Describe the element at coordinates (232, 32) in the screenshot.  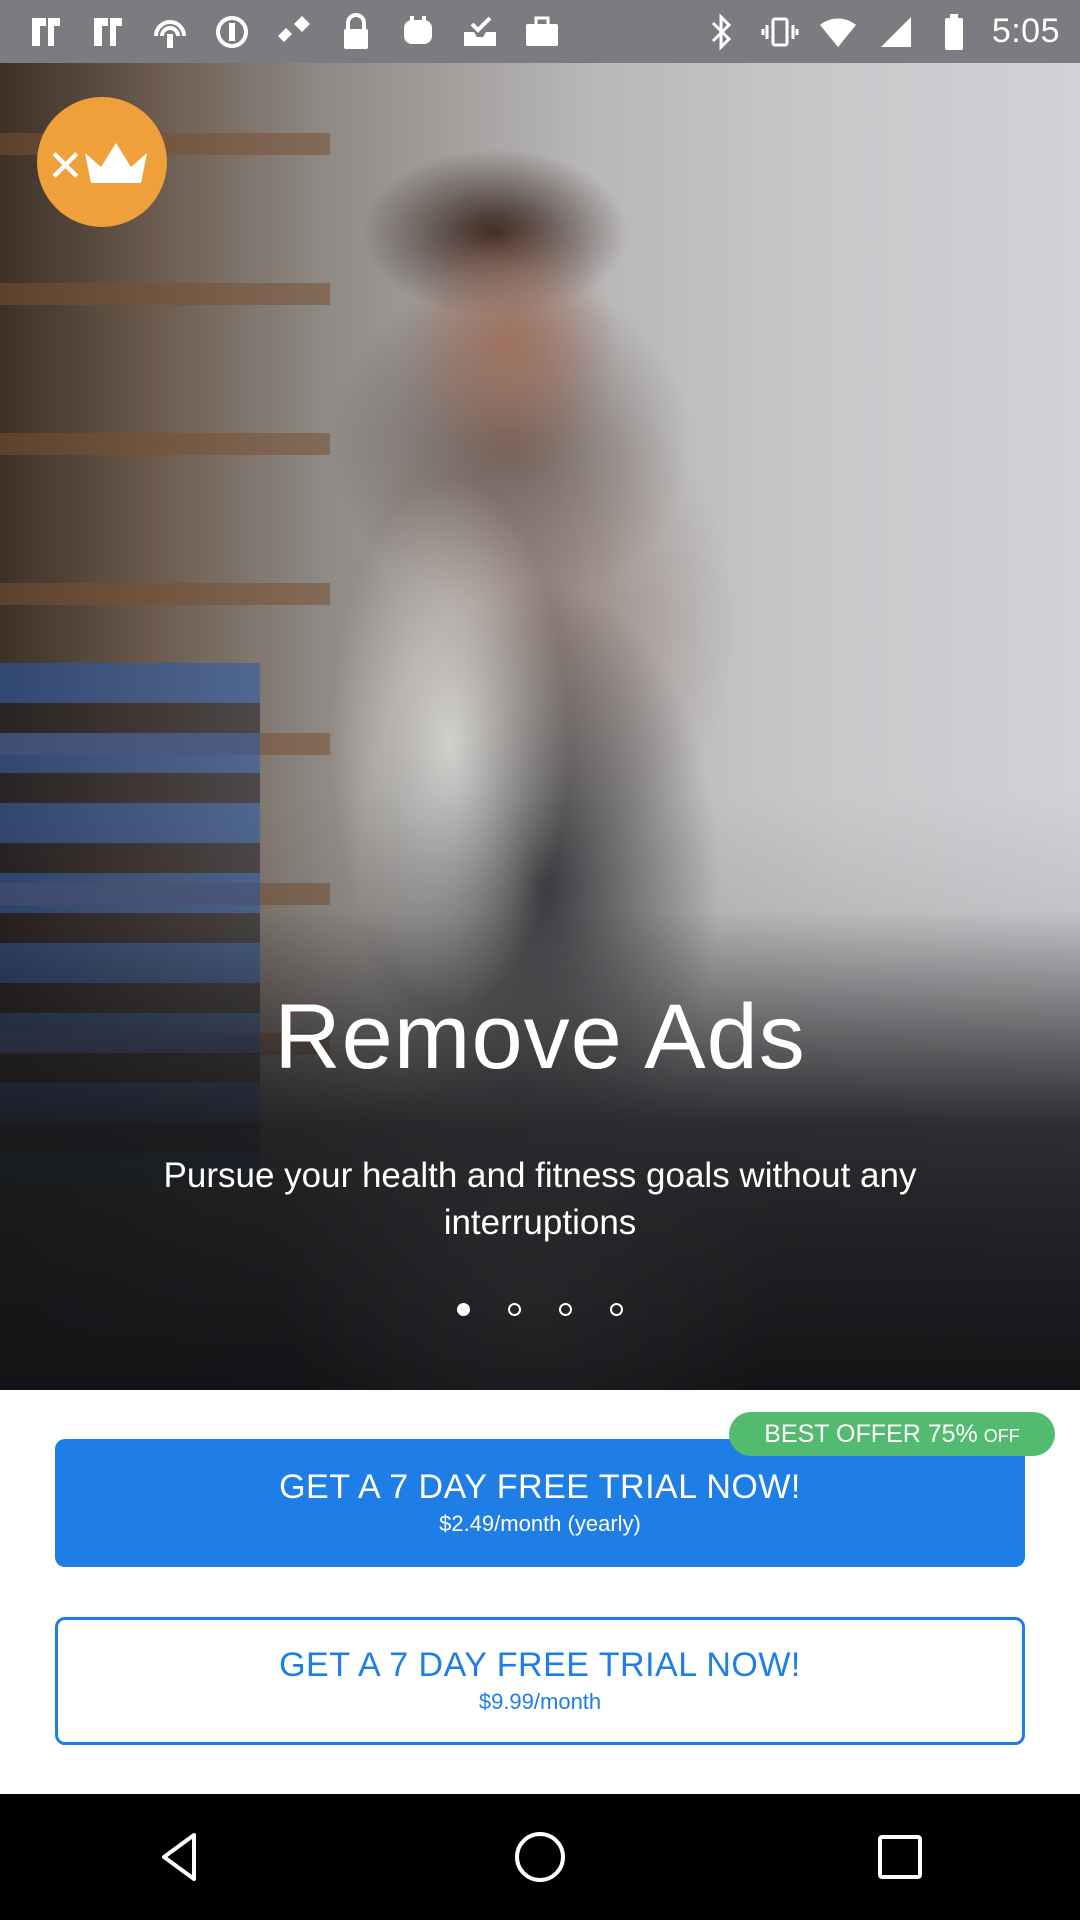
I see `circle-icon` at that location.